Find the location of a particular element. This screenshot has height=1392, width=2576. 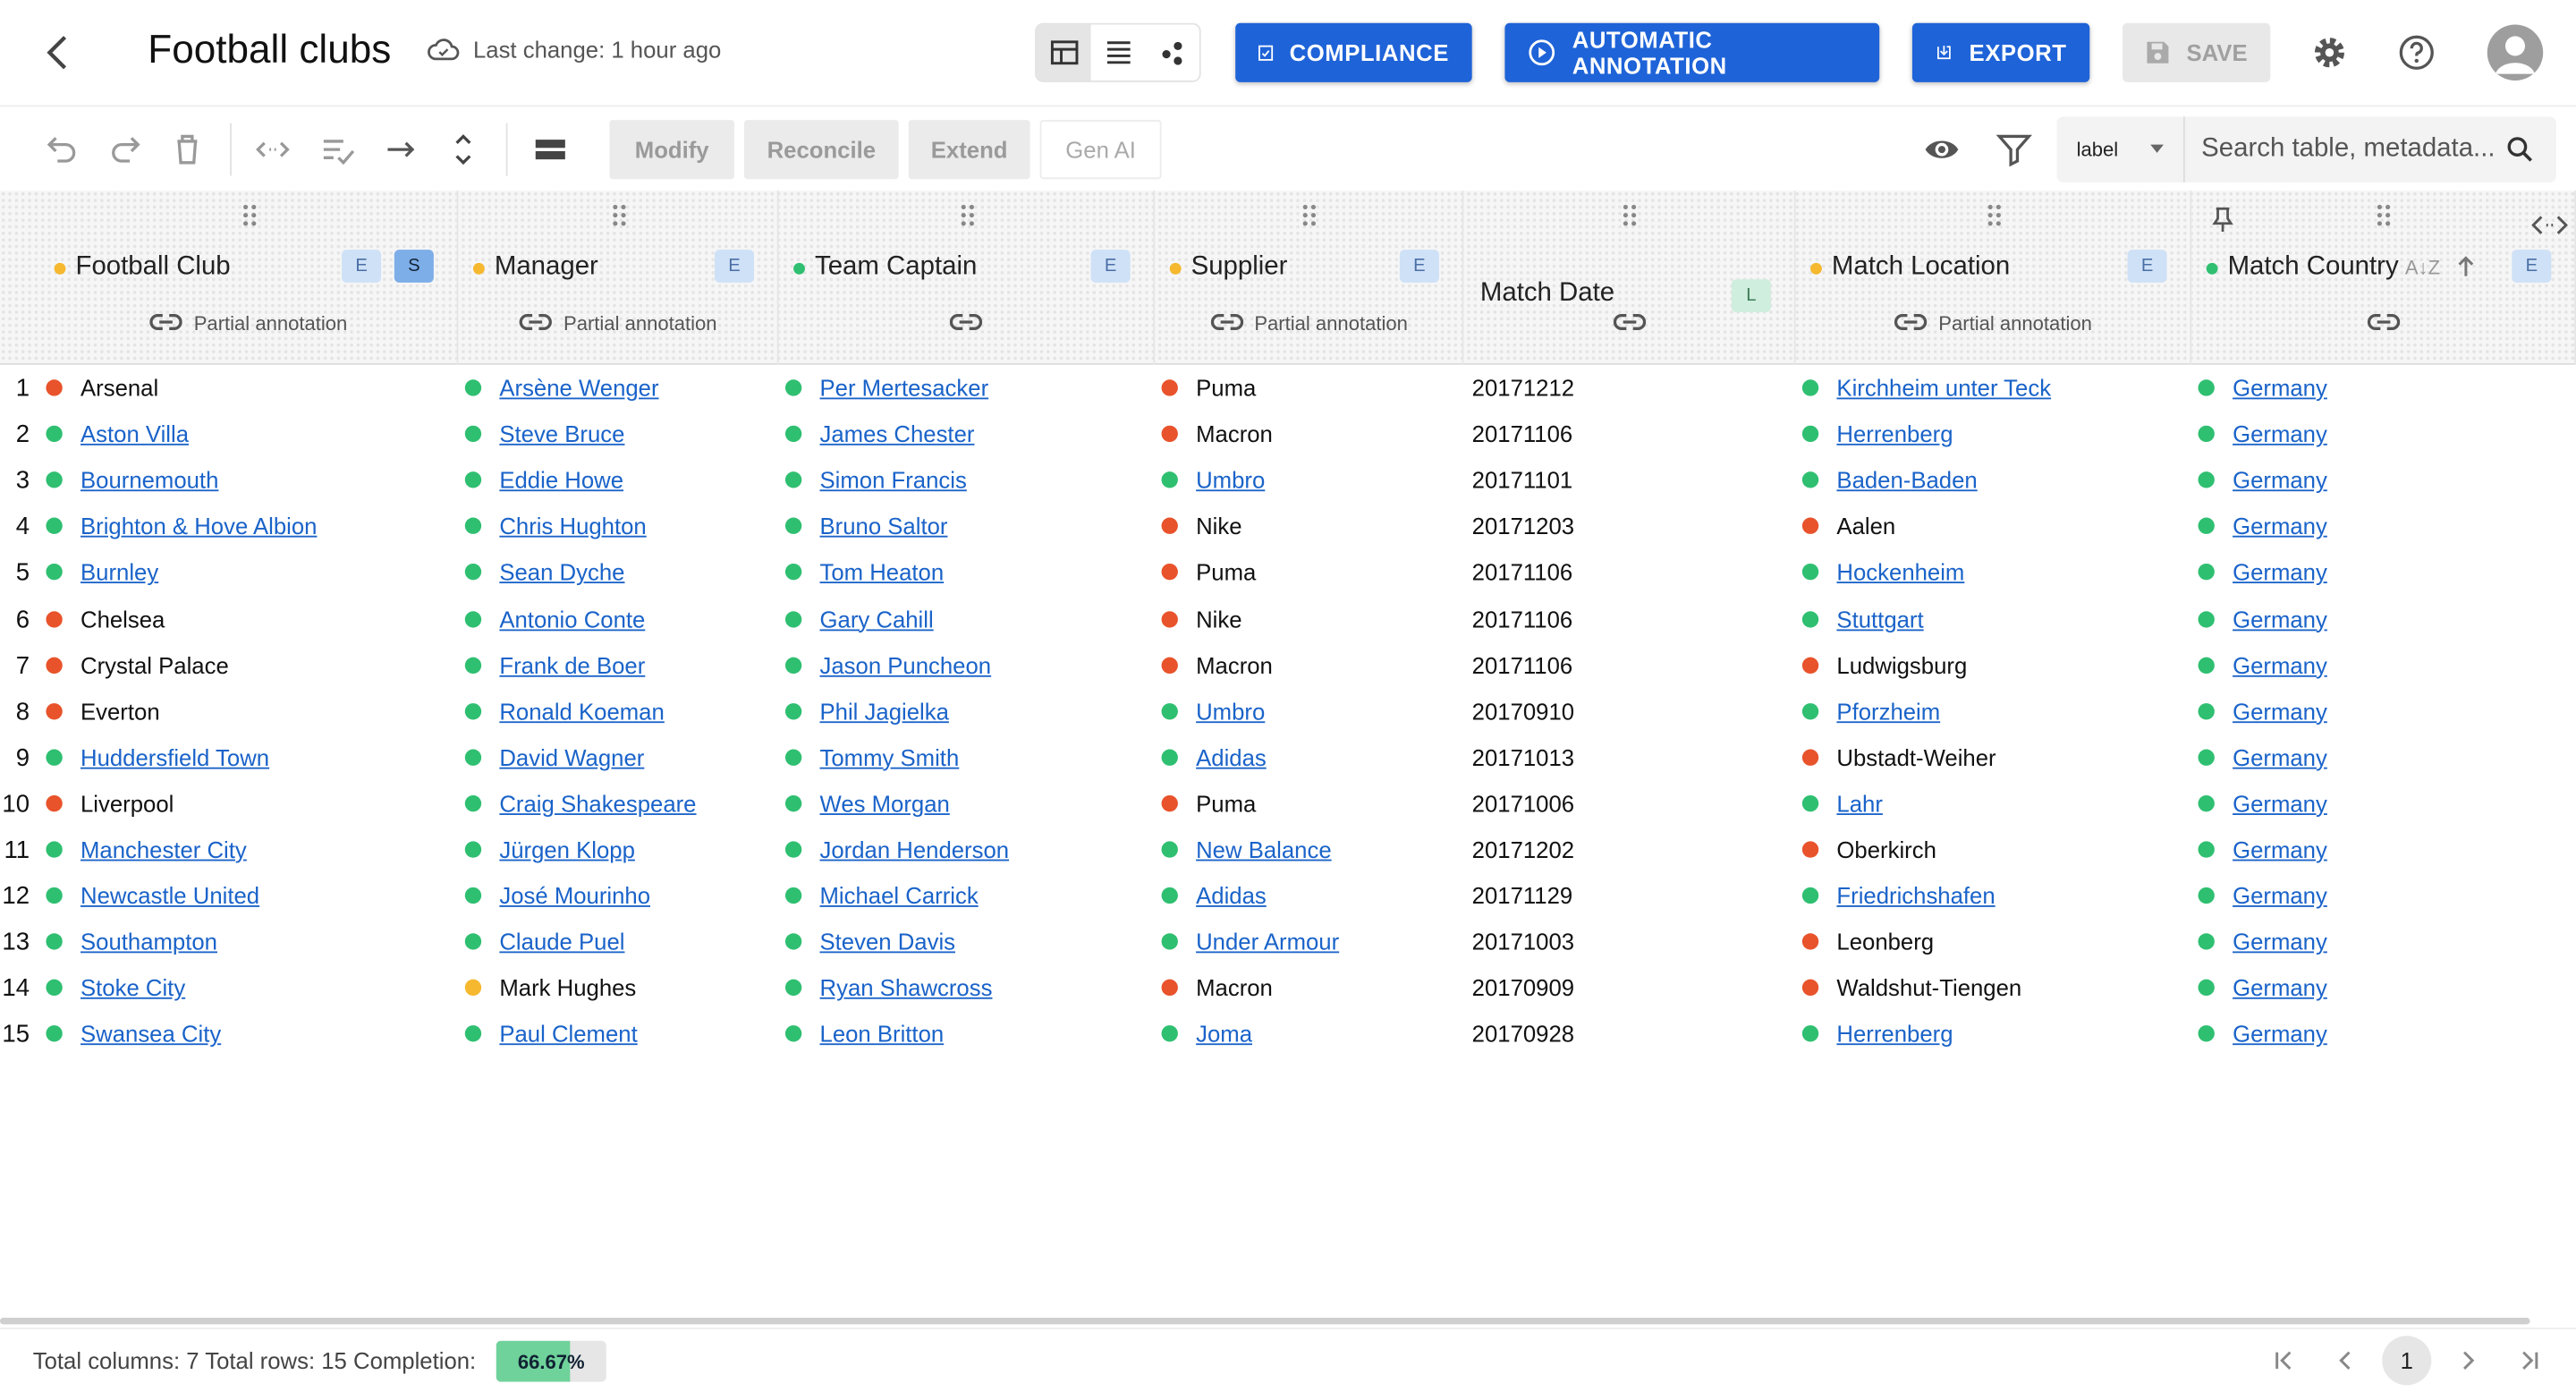

entity-link: Ryan Shawcross is located at coordinates (906, 988).